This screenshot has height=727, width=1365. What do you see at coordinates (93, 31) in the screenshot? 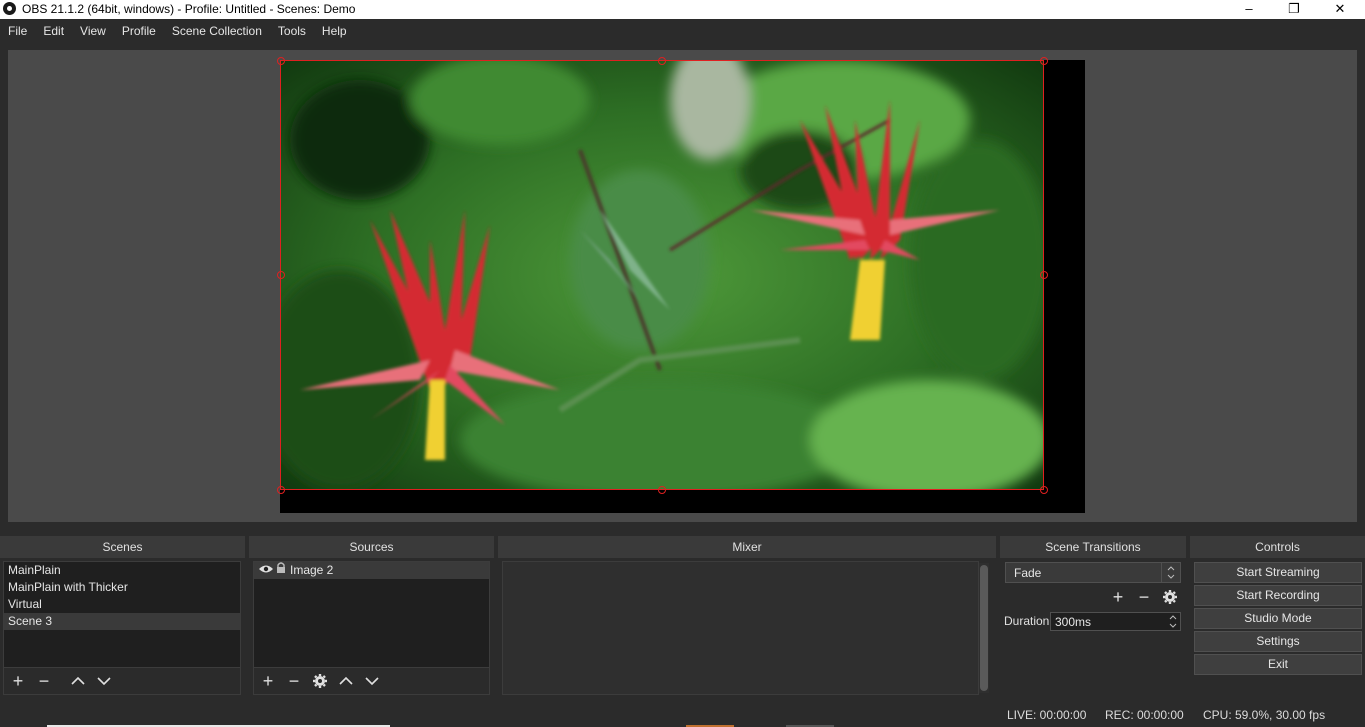
I see `menu-view: View` at bounding box center [93, 31].